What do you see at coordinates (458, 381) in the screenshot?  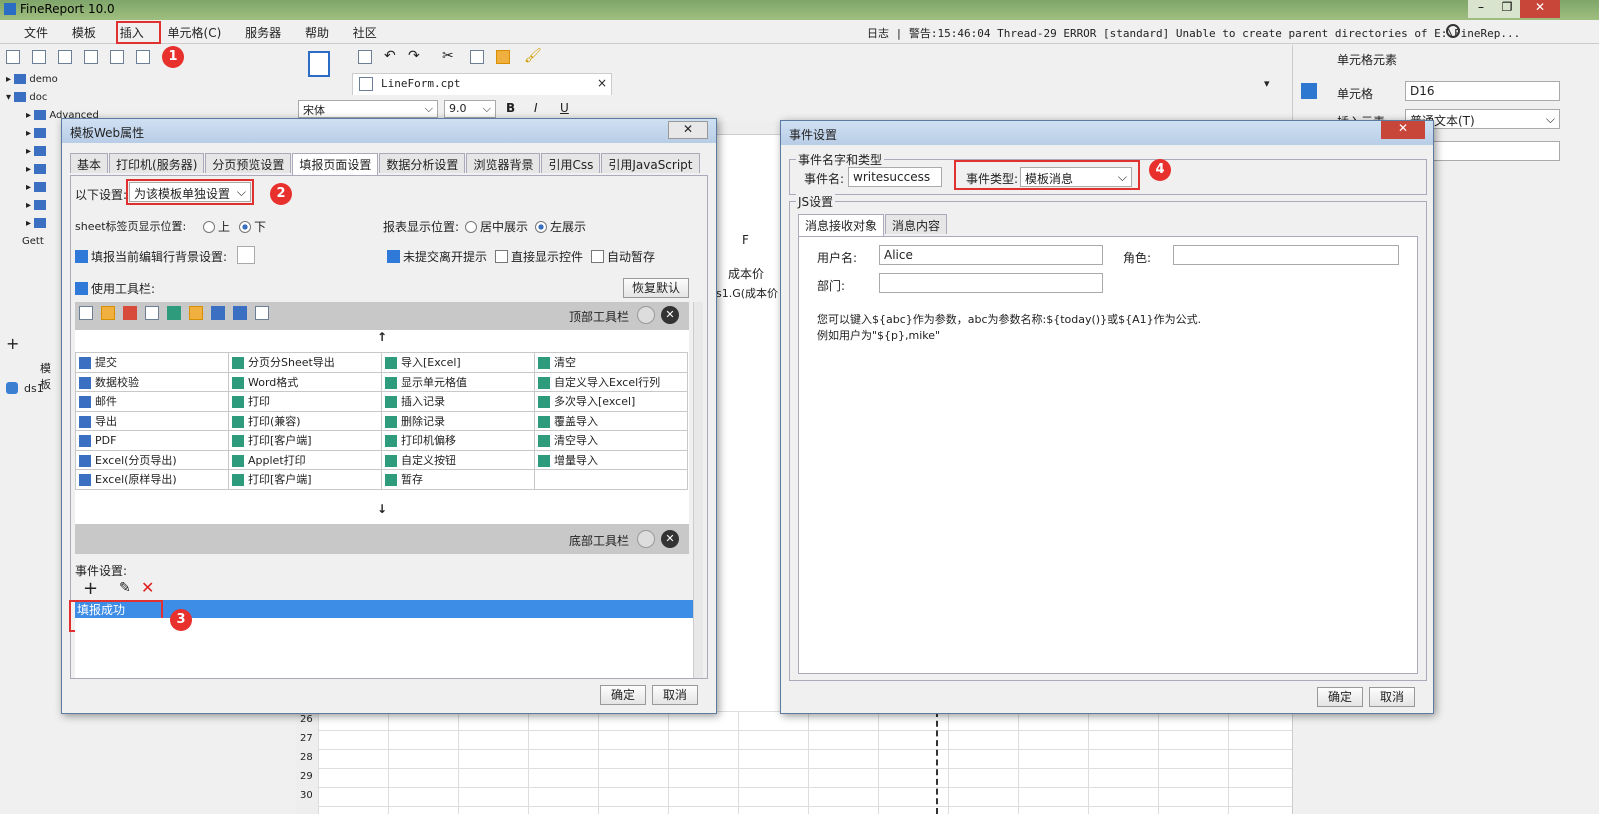 I see `toolbar-button-cell: 显示单元格值` at bounding box center [458, 381].